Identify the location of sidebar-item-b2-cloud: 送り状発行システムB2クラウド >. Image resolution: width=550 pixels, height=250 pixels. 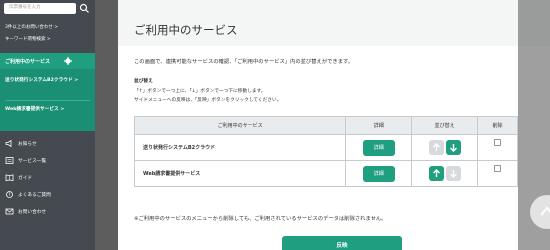
(46, 80).